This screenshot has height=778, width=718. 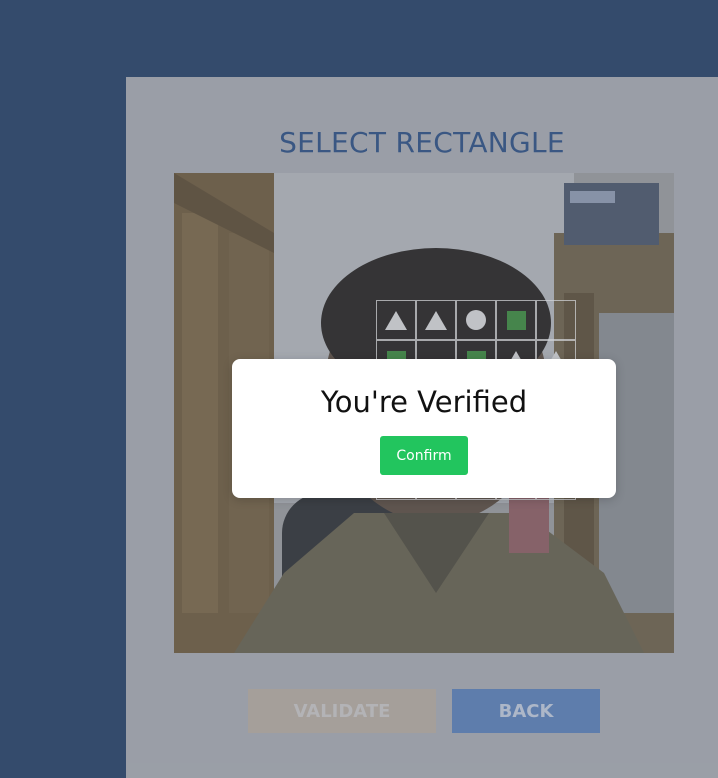 What do you see at coordinates (424, 402) in the screenshot?
I see `modal-title: You're Verified` at bounding box center [424, 402].